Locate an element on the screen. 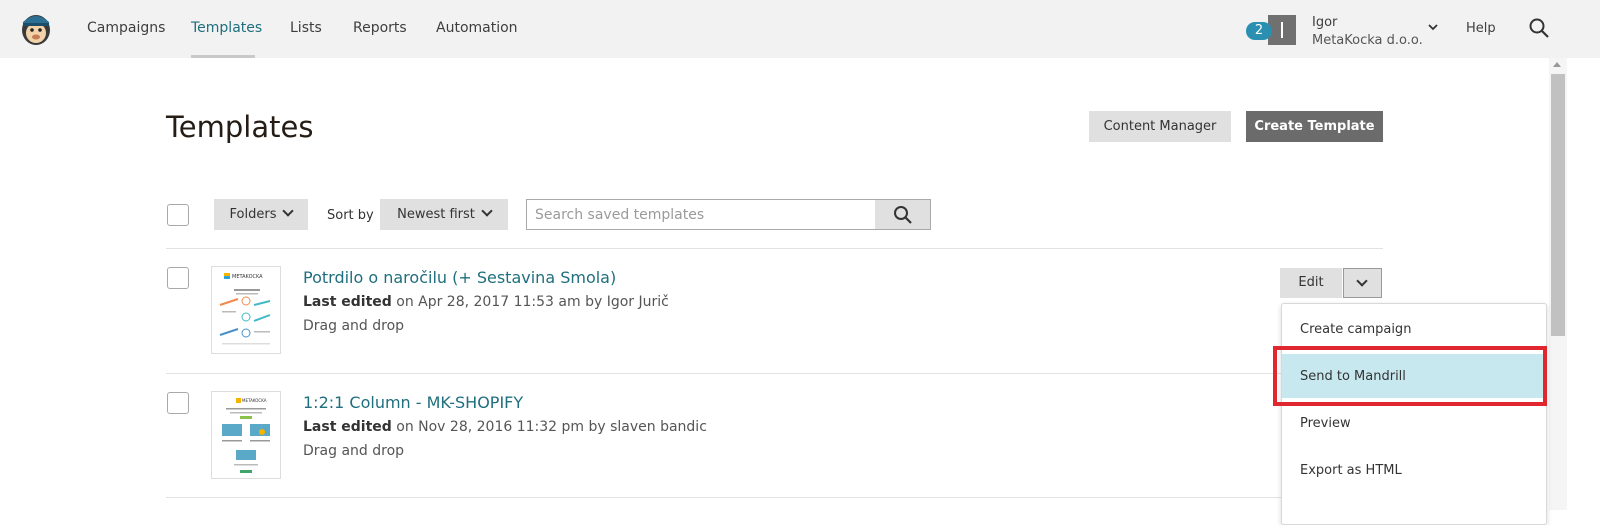 This screenshot has height=525, width=1600. scrollbar is located at coordinates (1558, 284).